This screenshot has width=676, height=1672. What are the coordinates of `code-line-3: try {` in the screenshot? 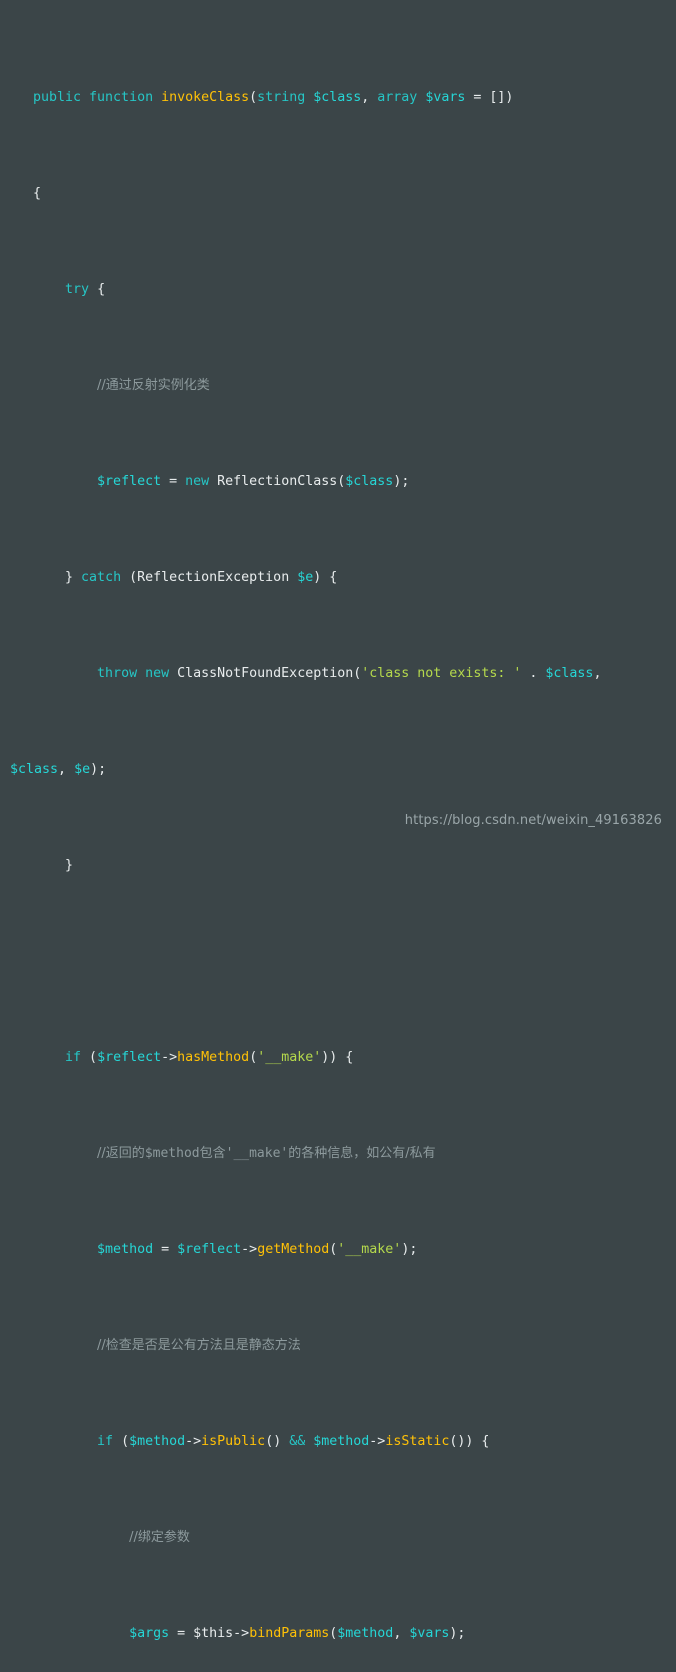 It's located at (85, 289).